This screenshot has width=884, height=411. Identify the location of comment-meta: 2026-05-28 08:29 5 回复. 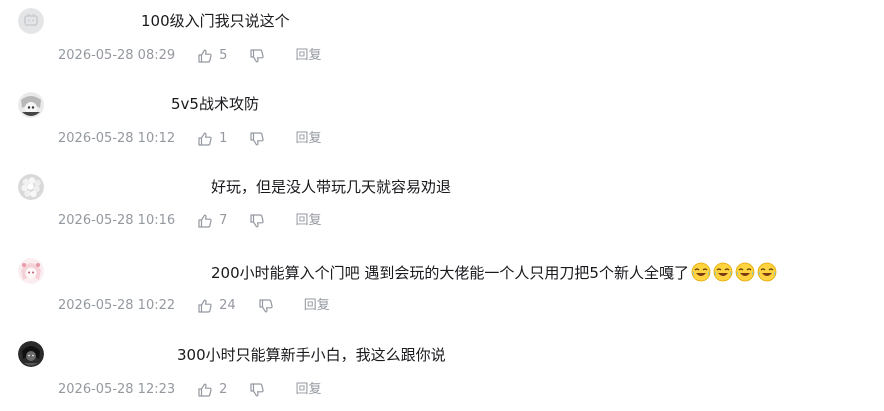
(189, 56).